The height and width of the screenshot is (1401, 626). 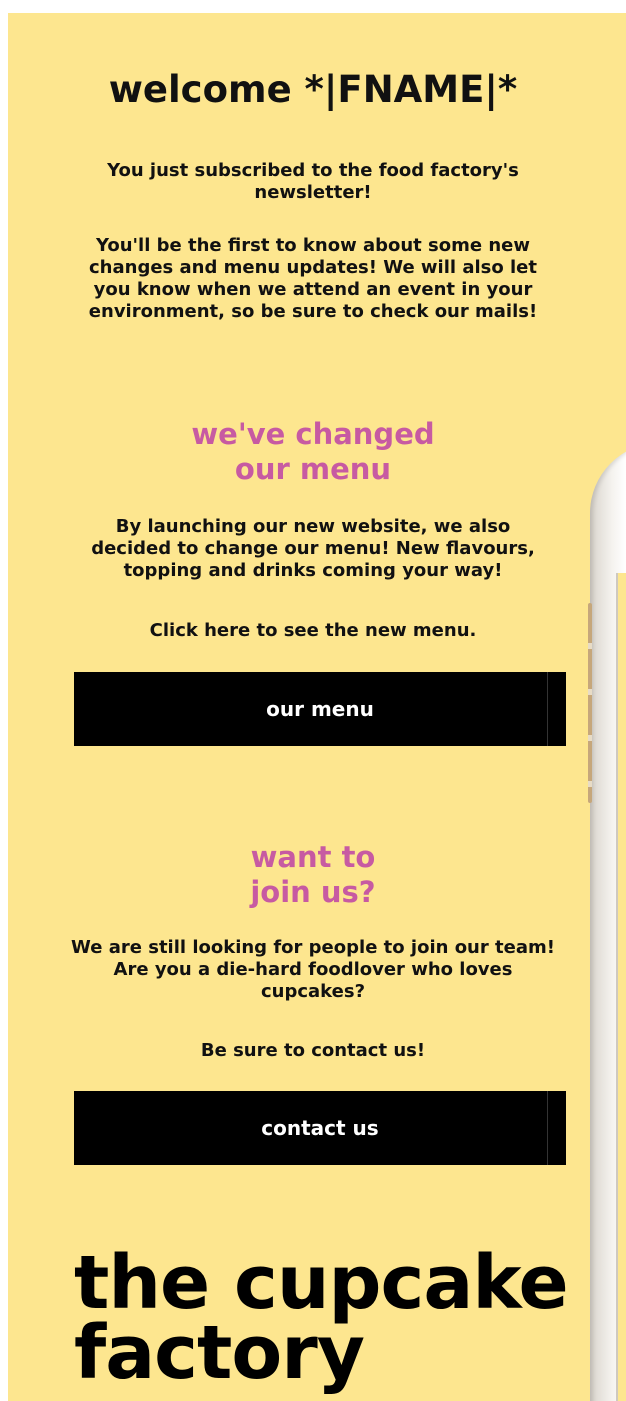 I want to click on join-section-cta-text: Be sure to contact us!, so click(x=313, y=1050).